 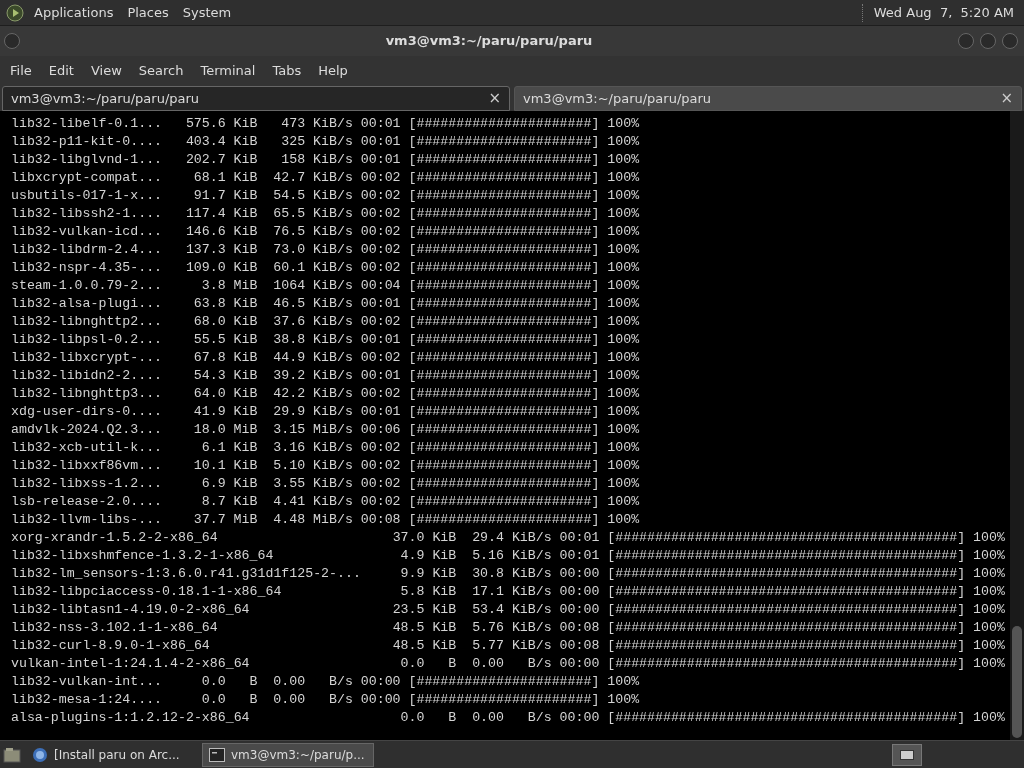 I want to click on progress-text: [###########################################], so click(x=786, y=574).